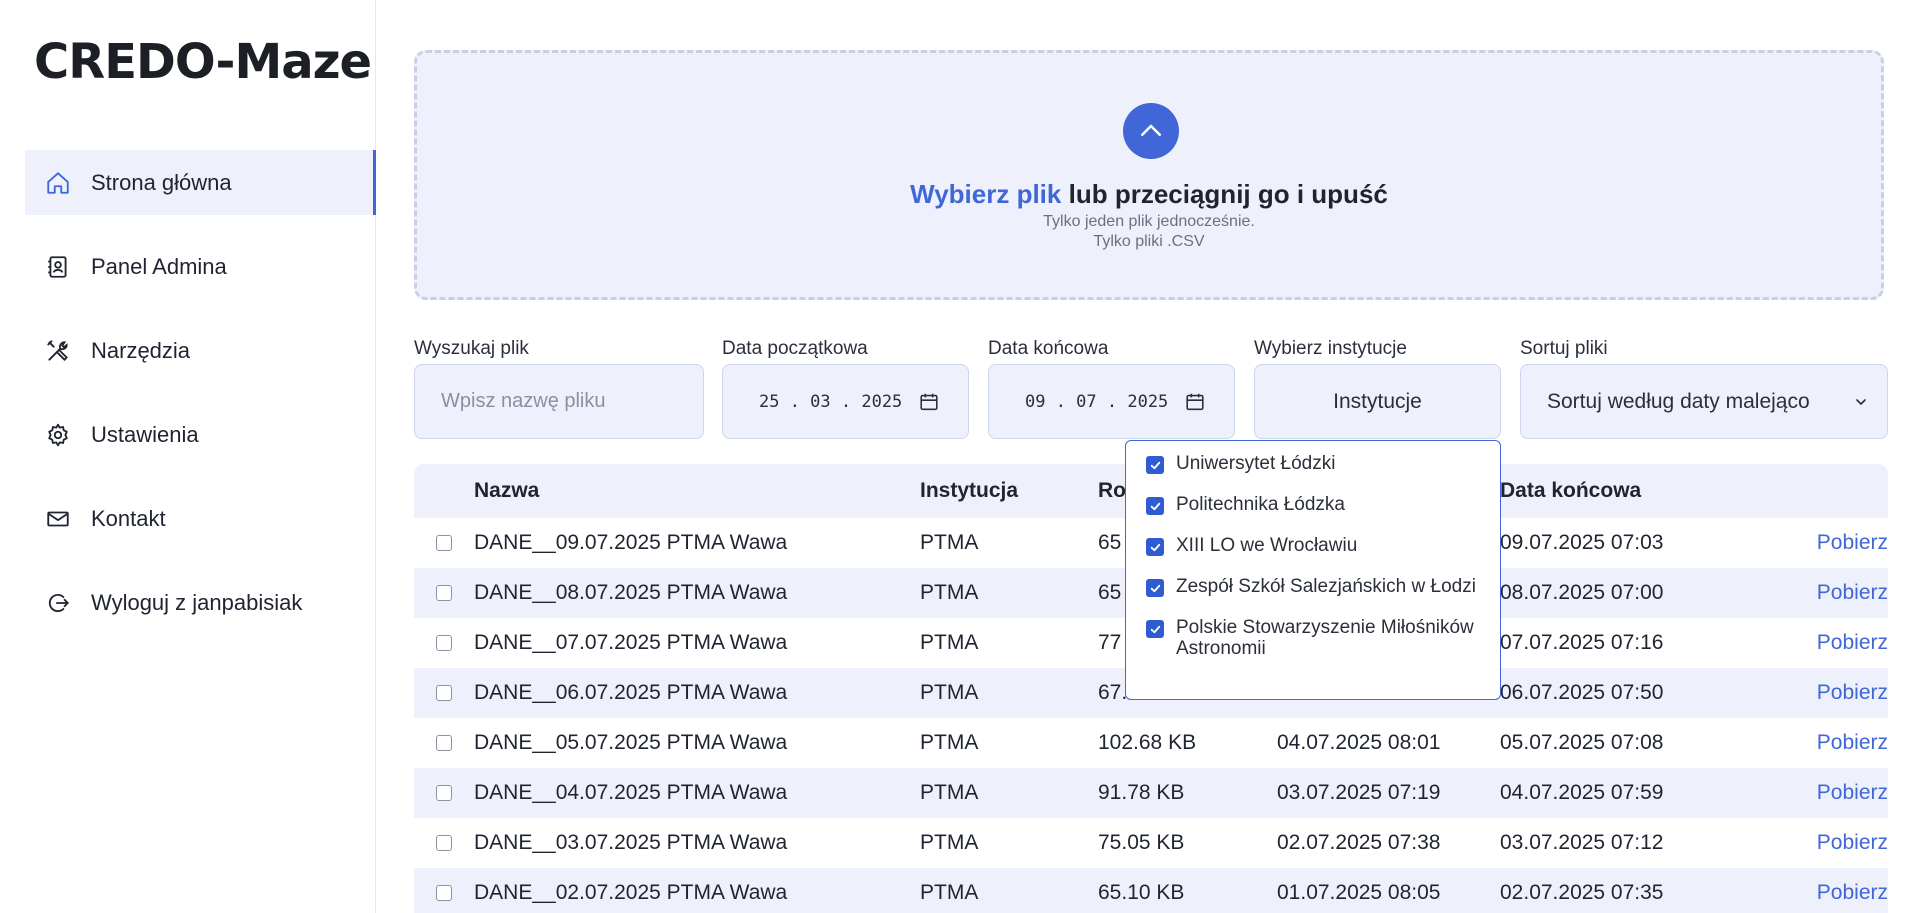 The width and height of the screenshot is (1920, 913). I want to click on sidebar-item-settings: Ustawienia, so click(200, 434).